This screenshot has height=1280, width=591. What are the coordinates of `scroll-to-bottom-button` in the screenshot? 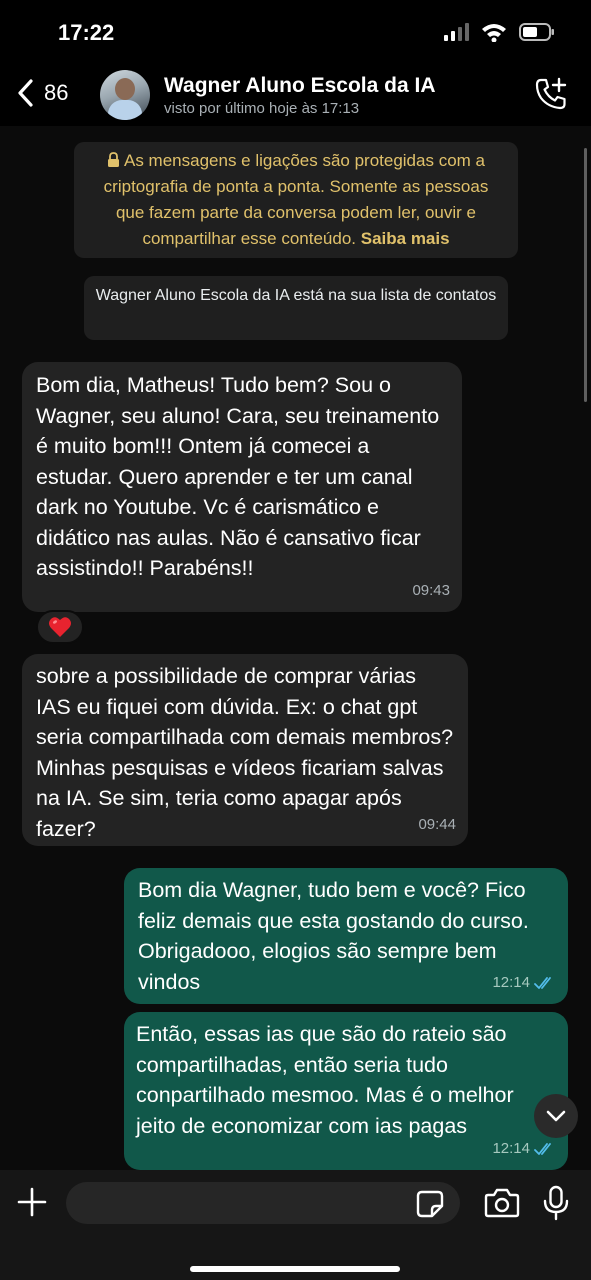 It's located at (556, 1116).